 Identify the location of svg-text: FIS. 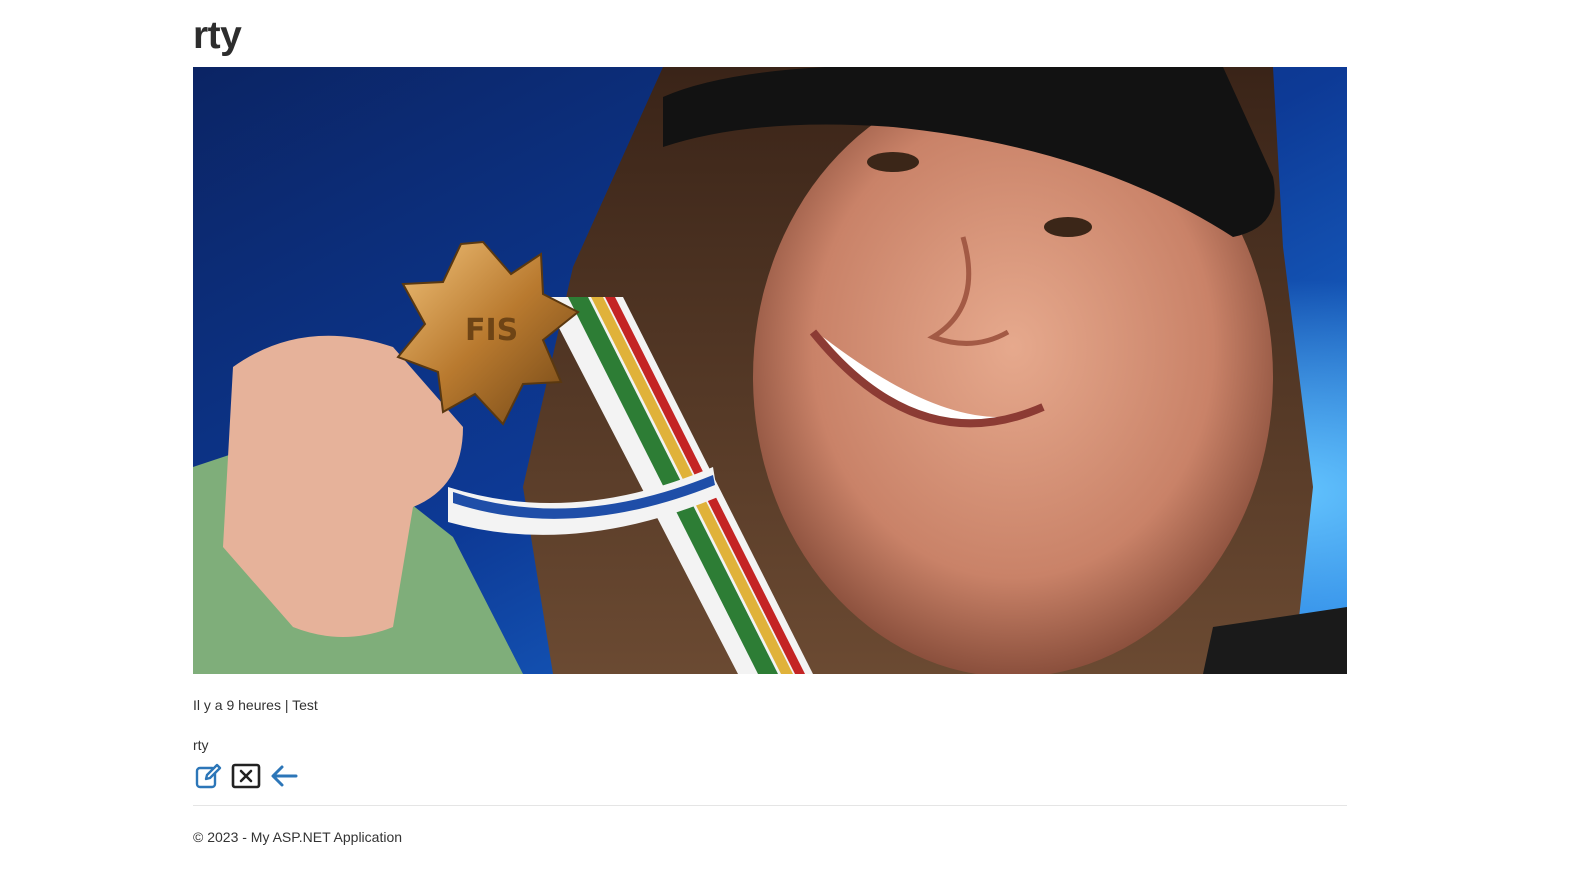
(491, 330).